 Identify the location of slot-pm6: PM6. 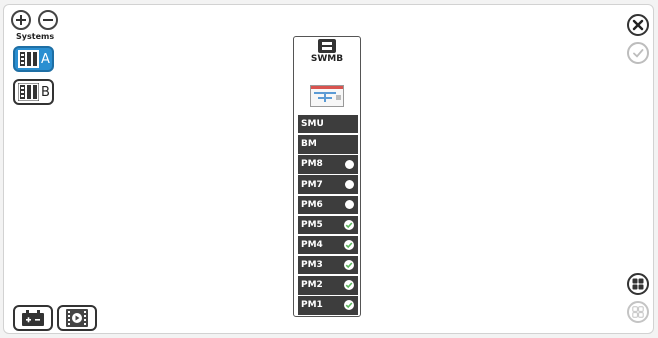
(328, 204).